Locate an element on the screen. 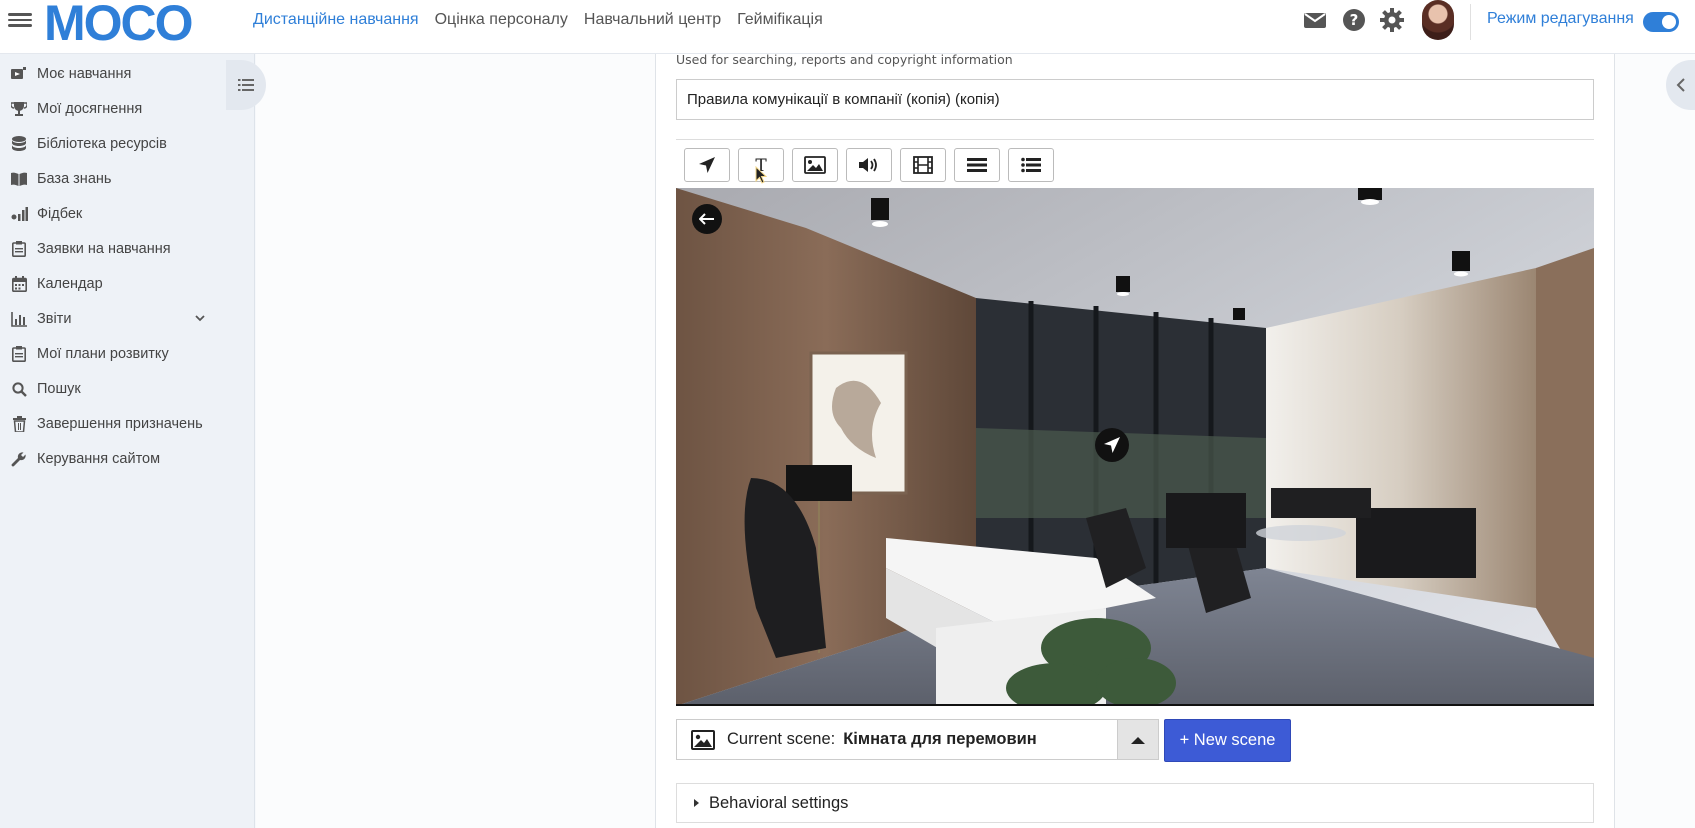 The height and width of the screenshot is (828, 1695). sidebar-item-knowledge-base: База знань is located at coordinates (130, 179).